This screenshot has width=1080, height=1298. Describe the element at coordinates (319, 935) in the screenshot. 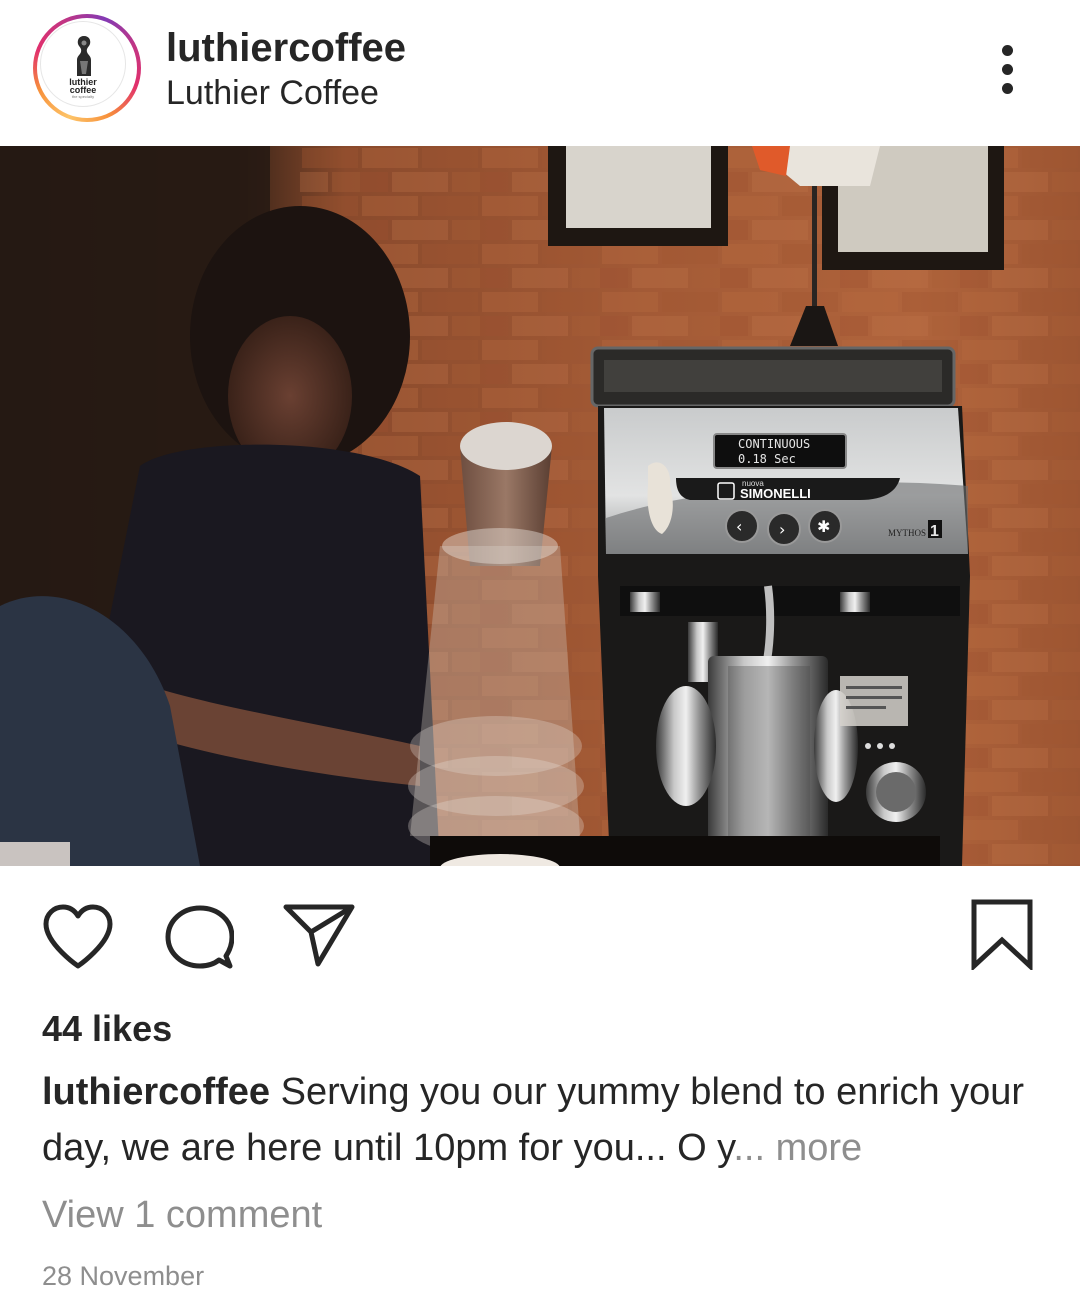

I see `paper-plane-icon` at that location.